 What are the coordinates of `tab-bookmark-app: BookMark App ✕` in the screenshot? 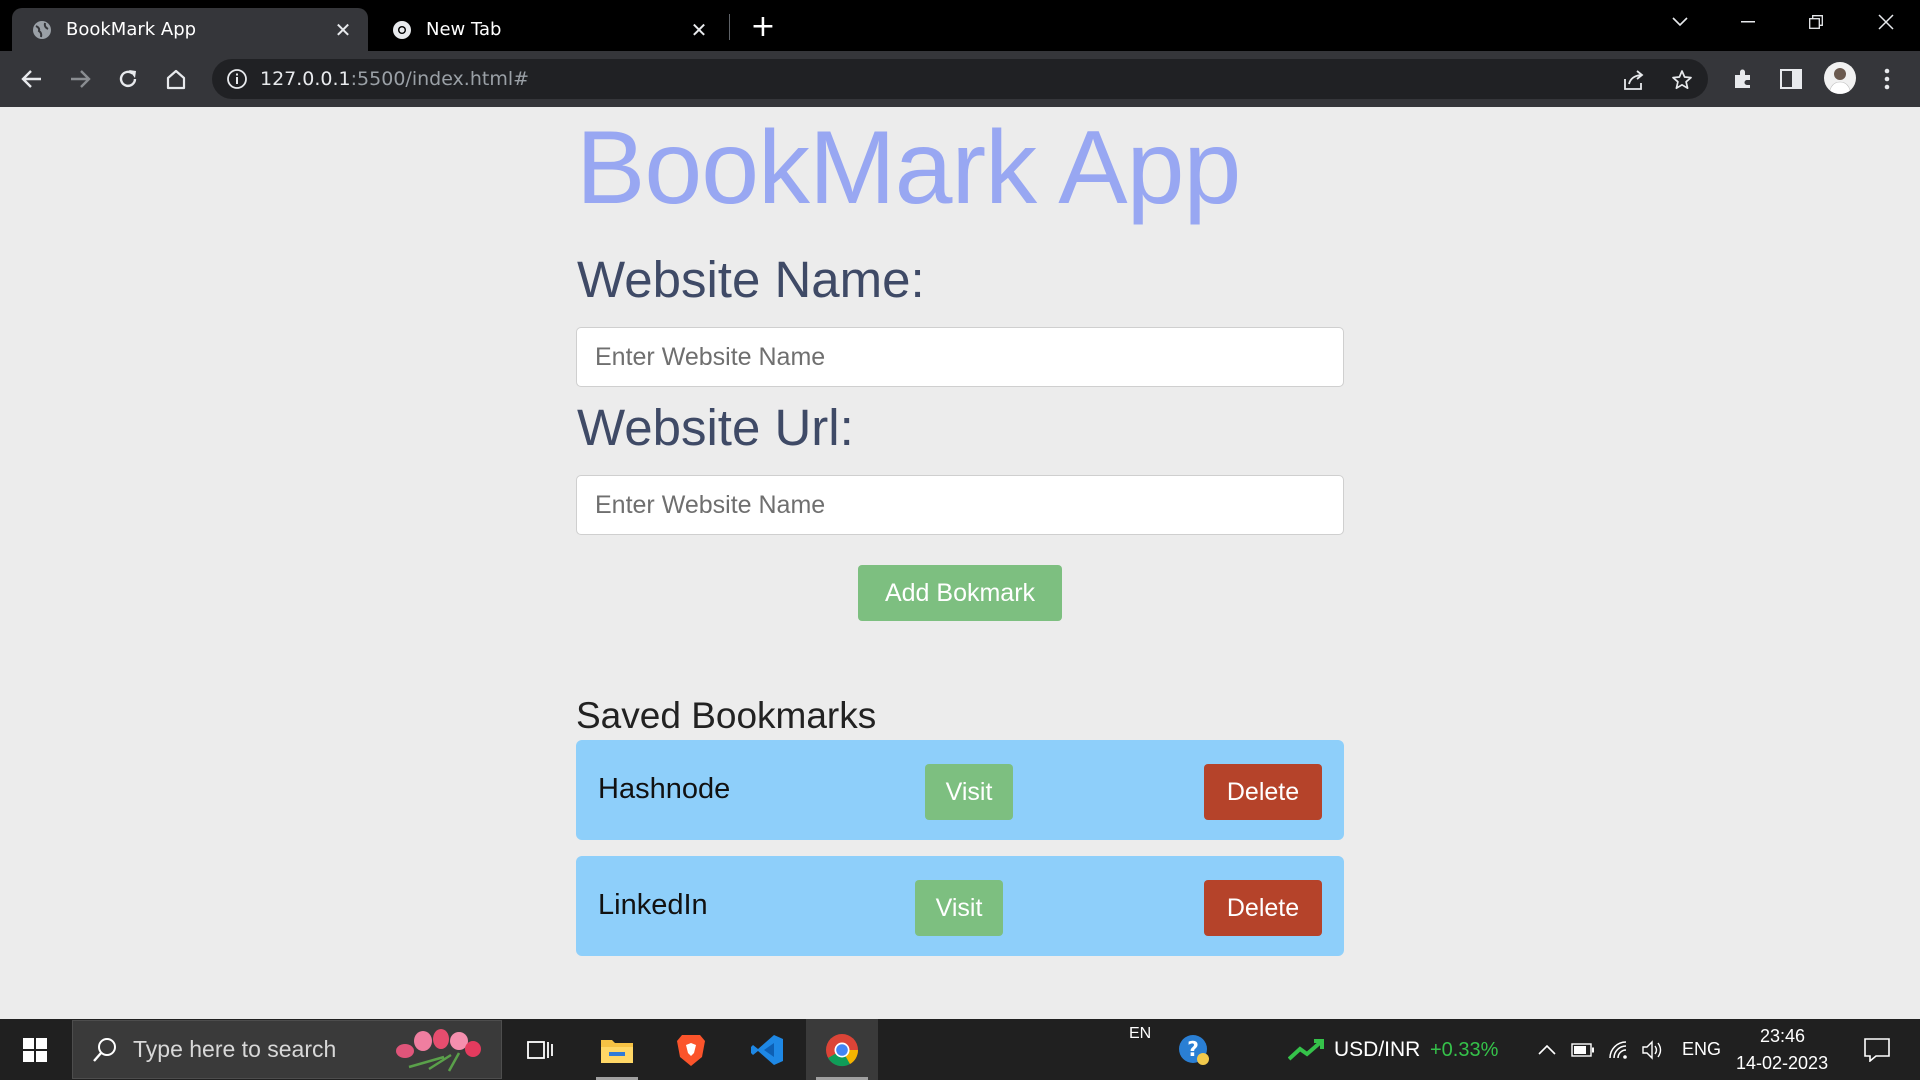 It's located at (190, 29).